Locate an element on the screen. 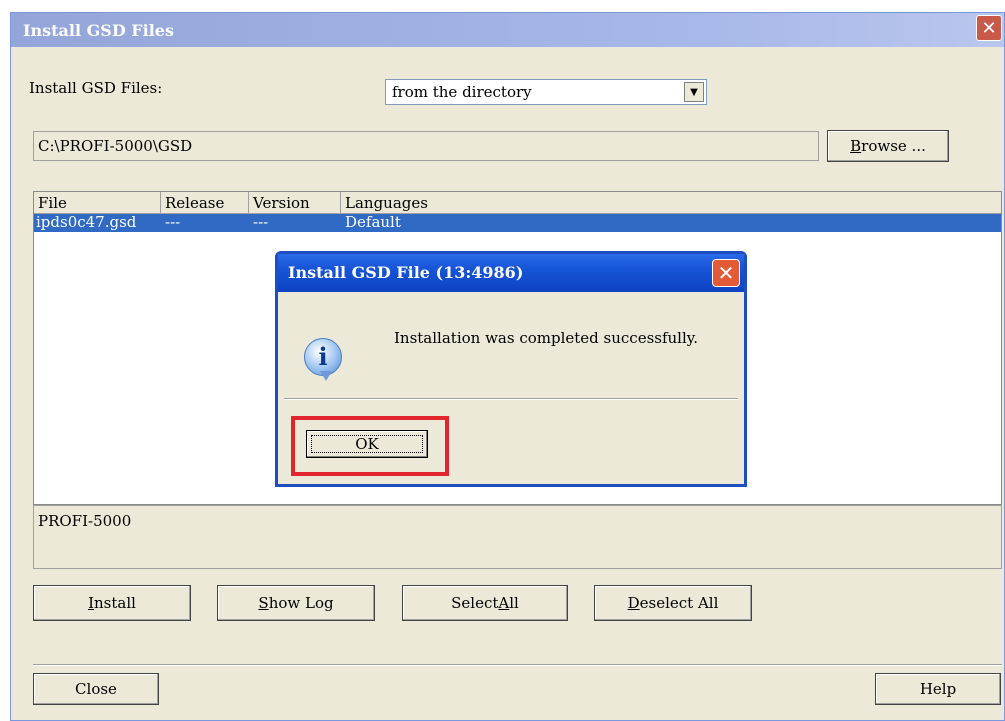  deselect-all-button: Deselect All is located at coordinates (673, 603).